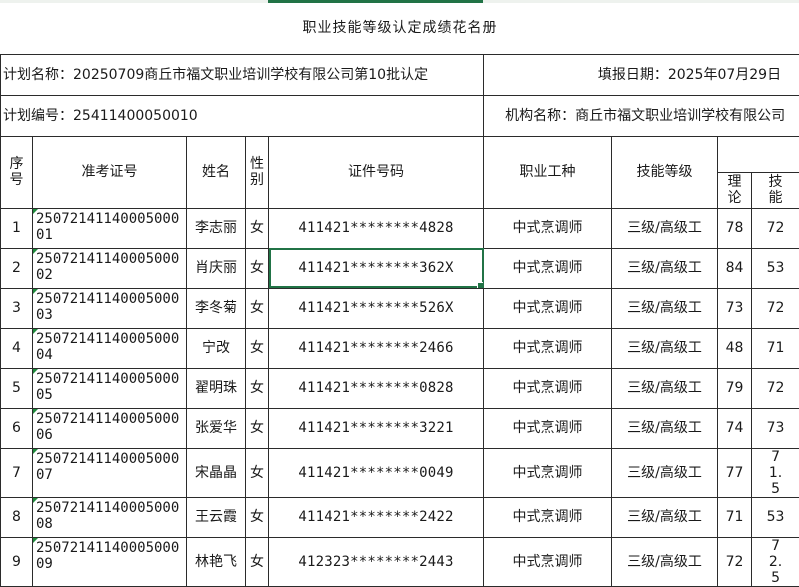  I want to click on id-no-cell-selected: 411421********362X, so click(376, 268).